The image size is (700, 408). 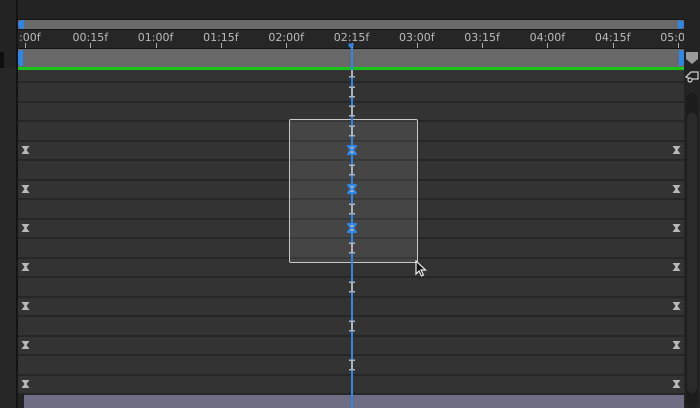 What do you see at coordinates (351, 24) in the screenshot?
I see `time-navigator-bar` at bounding box center [351, 24].